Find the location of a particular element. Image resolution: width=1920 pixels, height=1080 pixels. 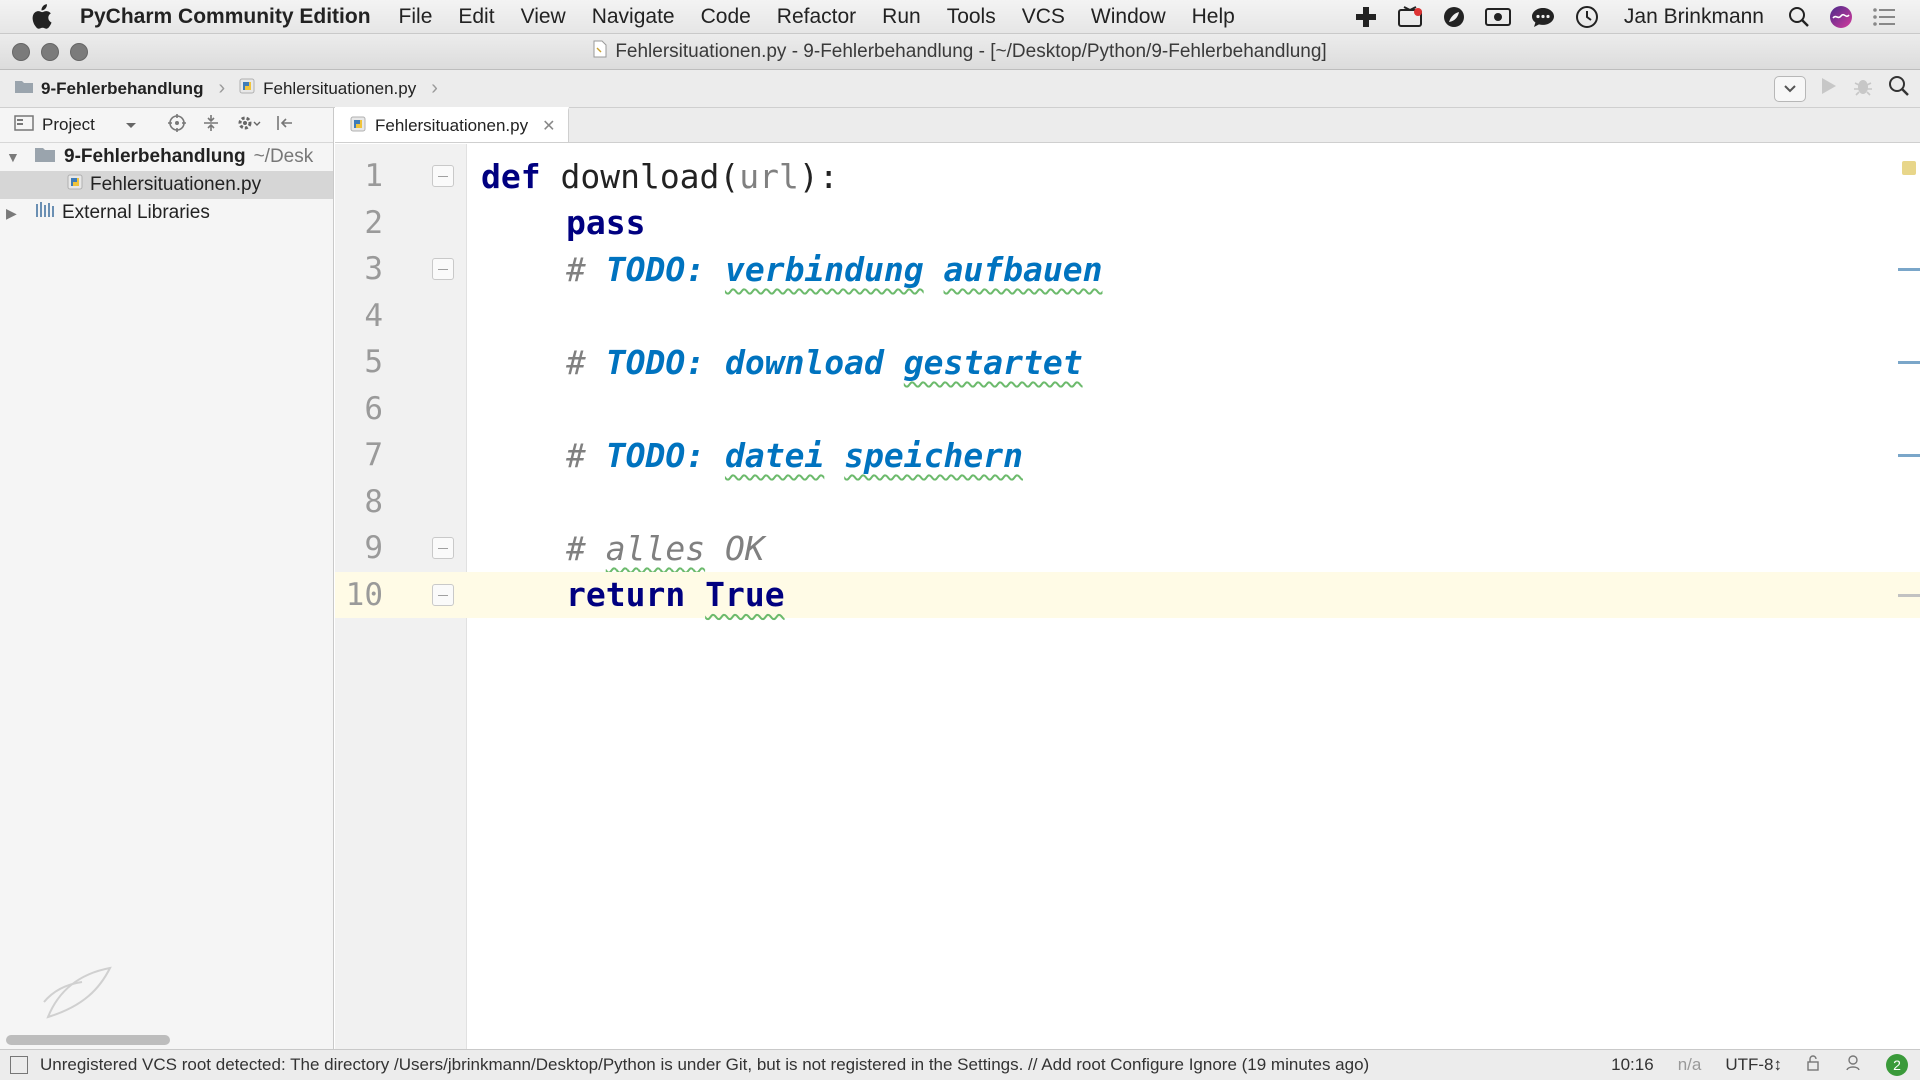

plus-extension-icon is located at coordinates (1366, 17).